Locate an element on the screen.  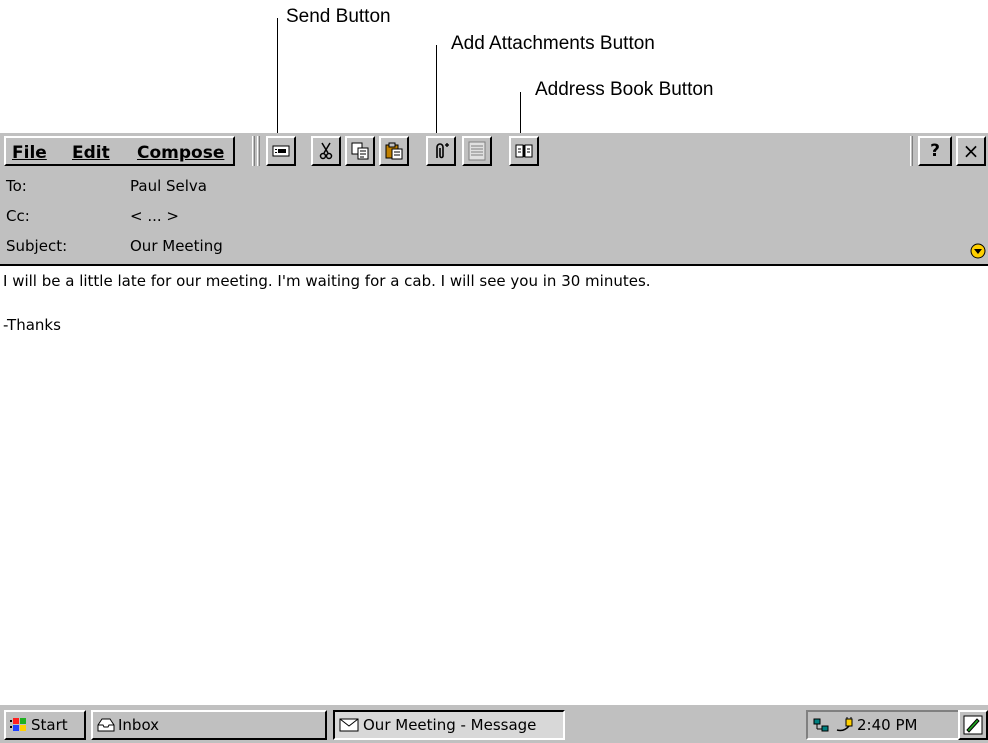
attach-leader-line is located at coordinates (436, 89).